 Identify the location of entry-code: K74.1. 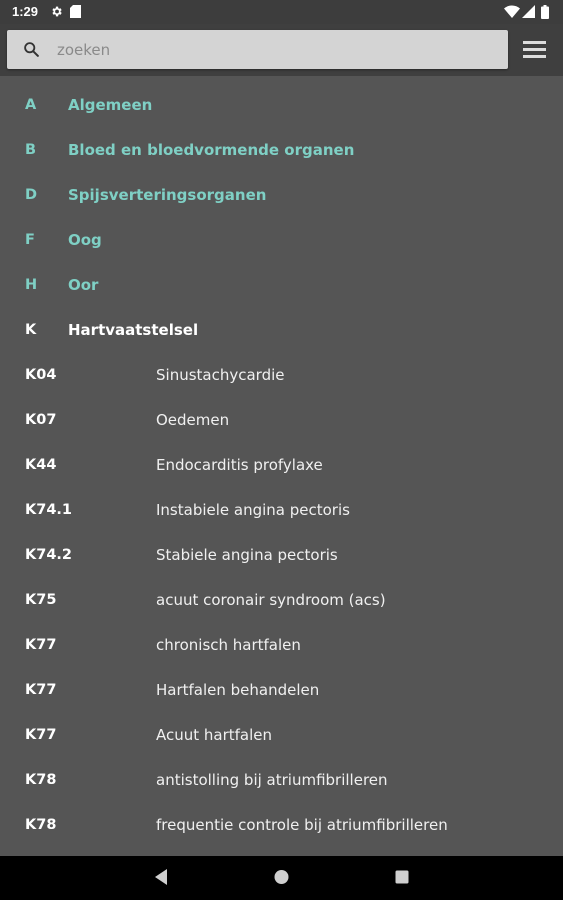
(49, 510).